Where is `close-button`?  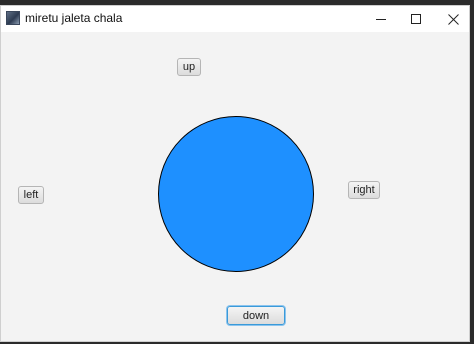 close-button is located at coordinates (453, 19).